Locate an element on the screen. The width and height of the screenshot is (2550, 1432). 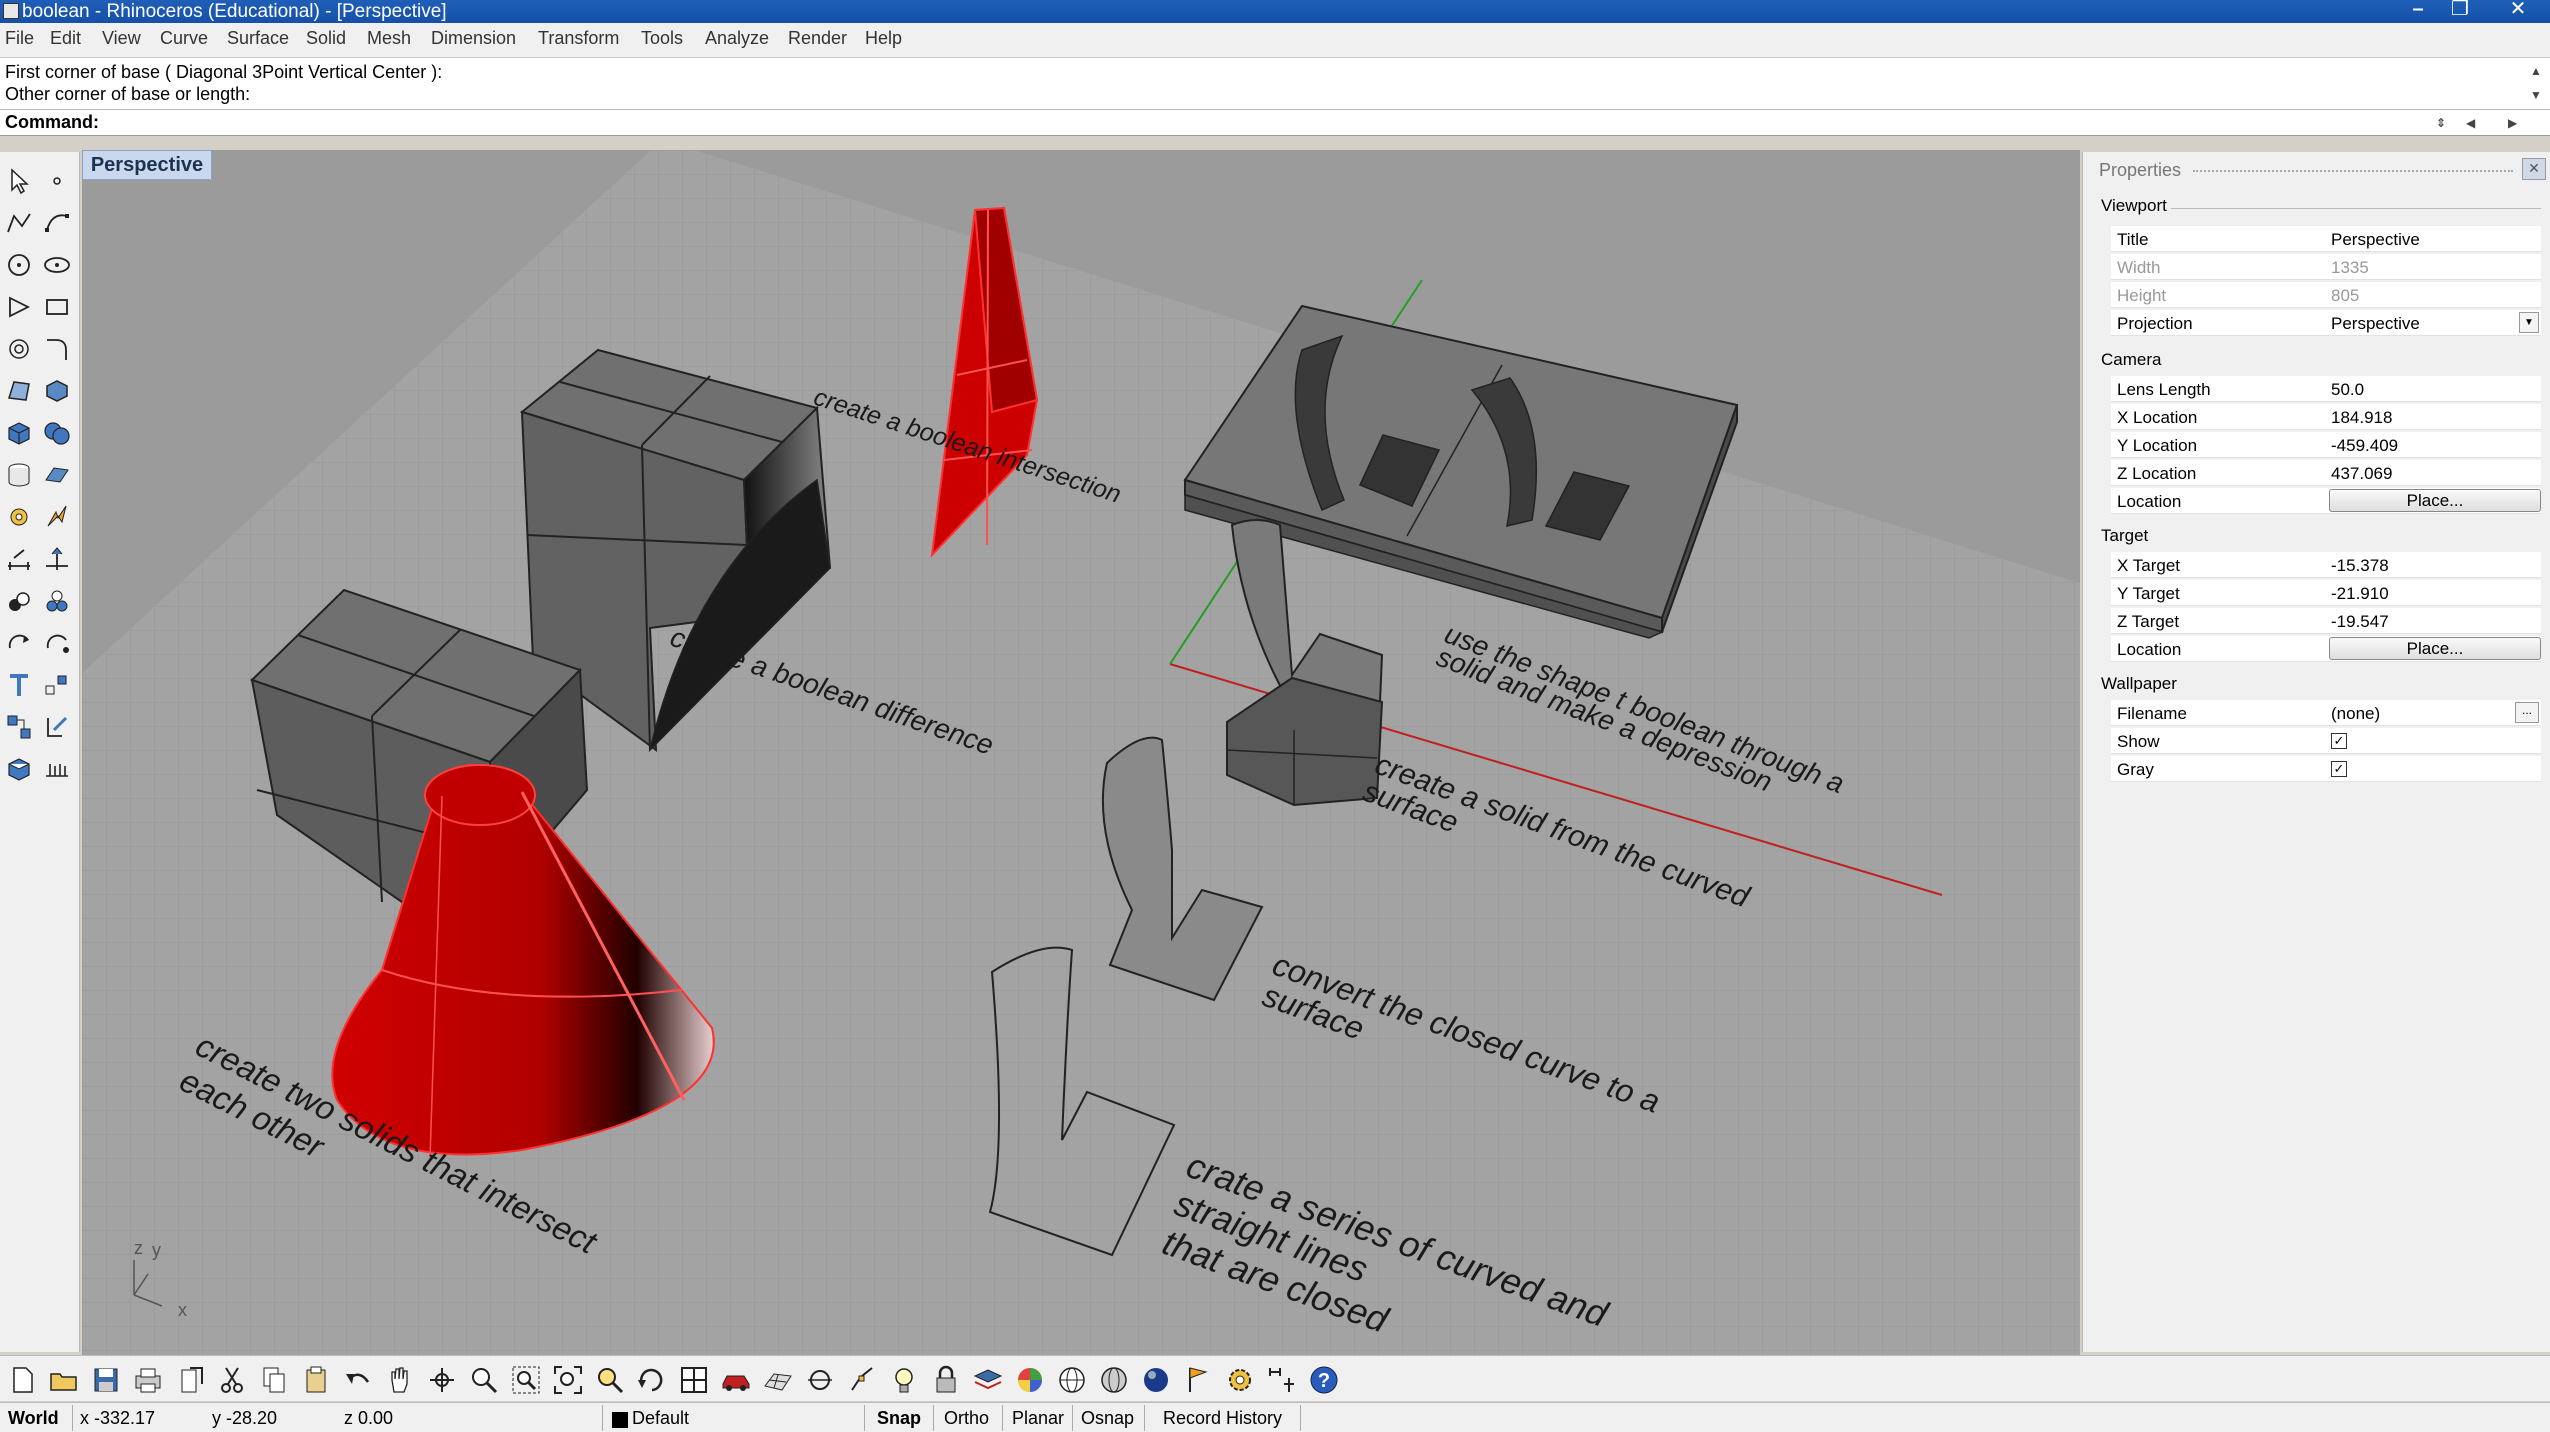
fillet-curve-icon is located at coordinates (57, 349).